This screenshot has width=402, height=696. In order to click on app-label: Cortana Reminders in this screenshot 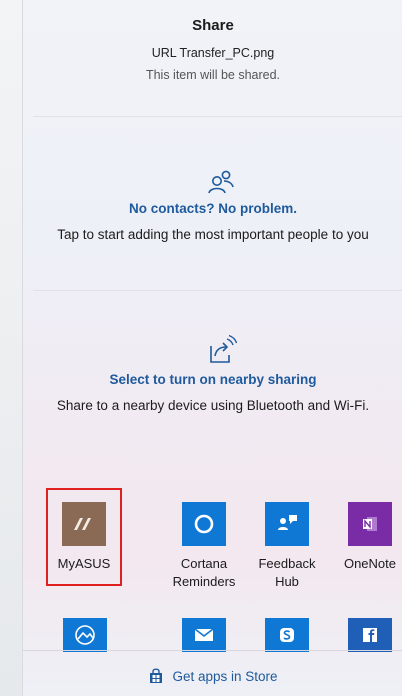, I will do `click(204, 572)`.